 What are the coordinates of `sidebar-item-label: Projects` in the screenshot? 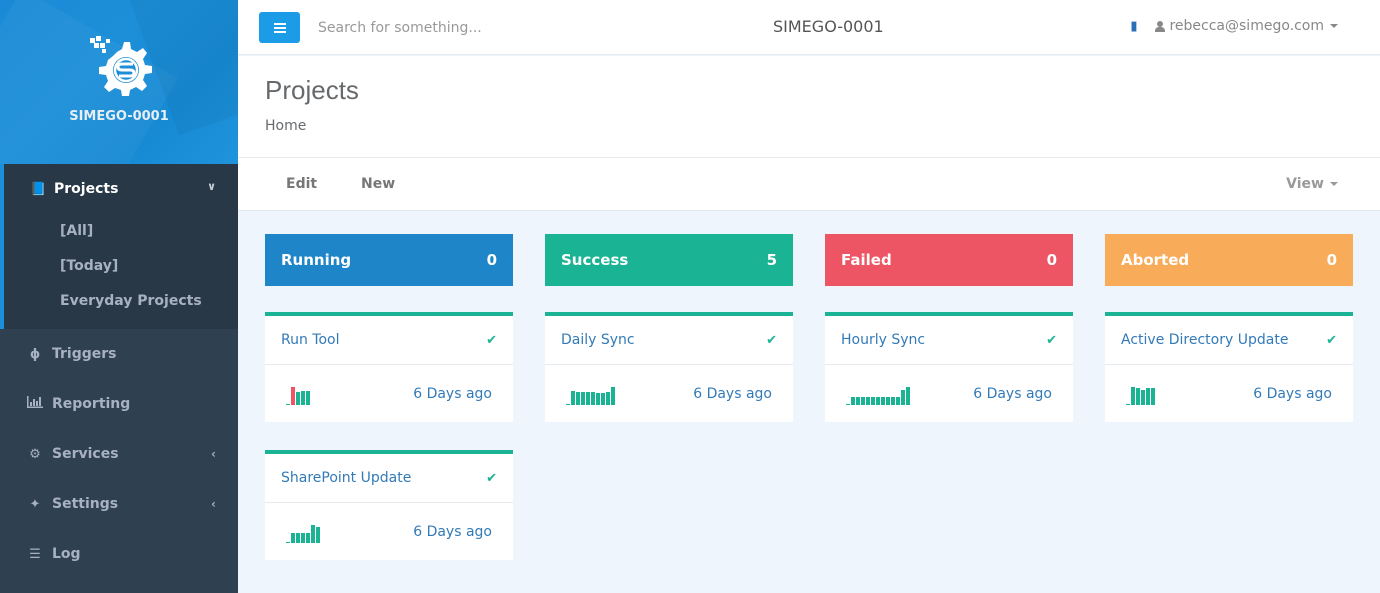 It's located at (86, 189).